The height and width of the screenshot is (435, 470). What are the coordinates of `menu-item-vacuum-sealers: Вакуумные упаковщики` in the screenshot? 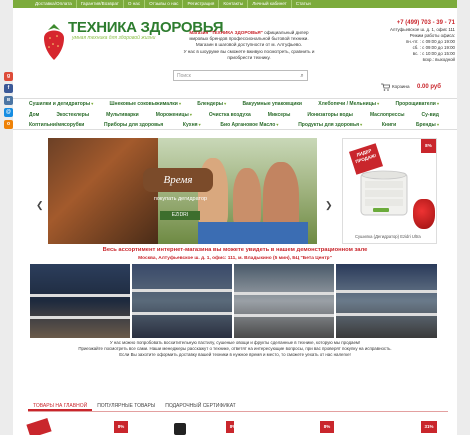 It's located at (272, 104).